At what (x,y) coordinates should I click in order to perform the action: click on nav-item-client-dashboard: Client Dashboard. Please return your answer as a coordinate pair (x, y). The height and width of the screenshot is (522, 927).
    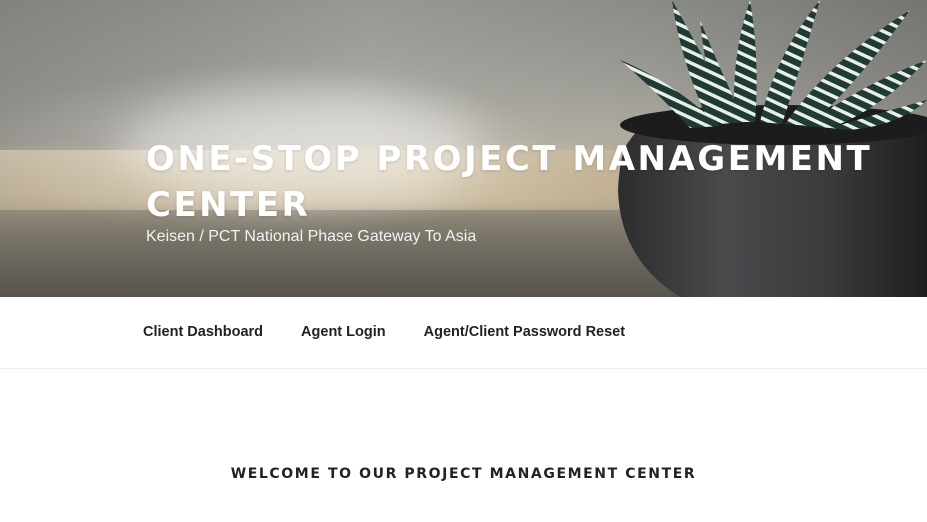
    Looking at the image, I should click on (203, 332).